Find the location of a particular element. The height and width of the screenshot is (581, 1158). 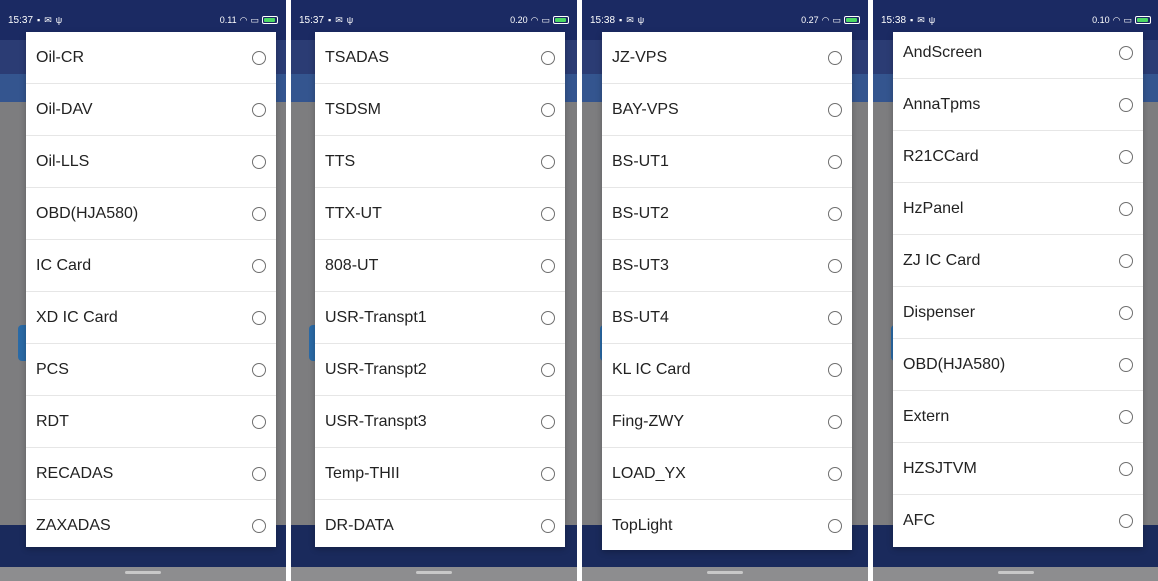

option-item: USR-Transpt3 is located at coordinates (440, 422).